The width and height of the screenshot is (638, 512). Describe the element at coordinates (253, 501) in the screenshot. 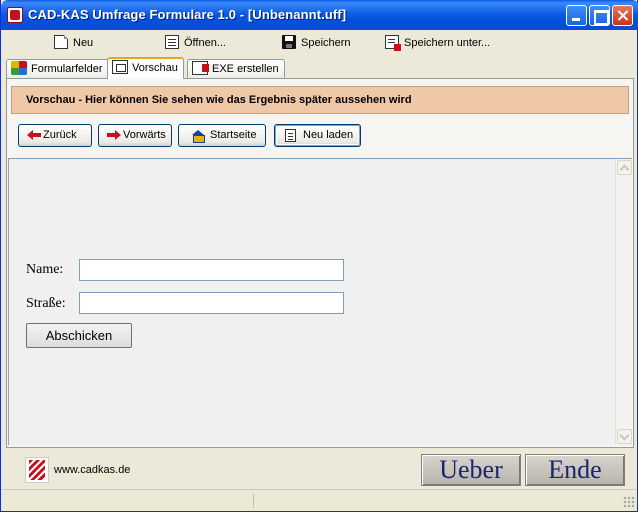

I see `status-separator` at that location.